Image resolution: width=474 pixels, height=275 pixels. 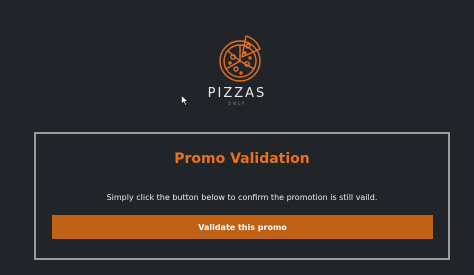 What do you see at coordinates (242, 227) in the screenshot?
I see `validate-promo-button: Validate this promo` at bounding box center [242, 227].